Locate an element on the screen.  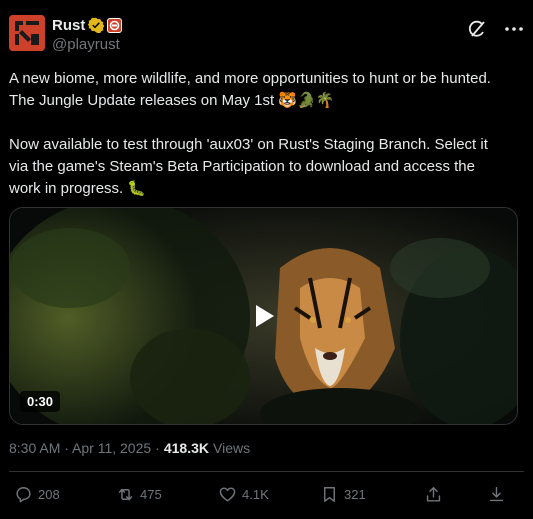
rust-logo-icon is located at coordinates (27, 33).